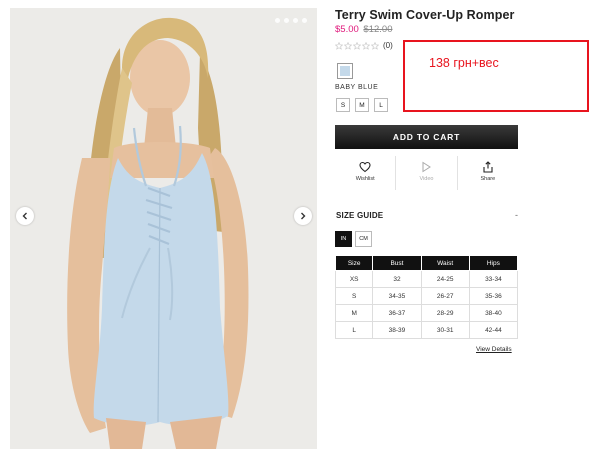 The image size is (600, 449). I want to click on table-cell: 24-25, so click(445, 279).